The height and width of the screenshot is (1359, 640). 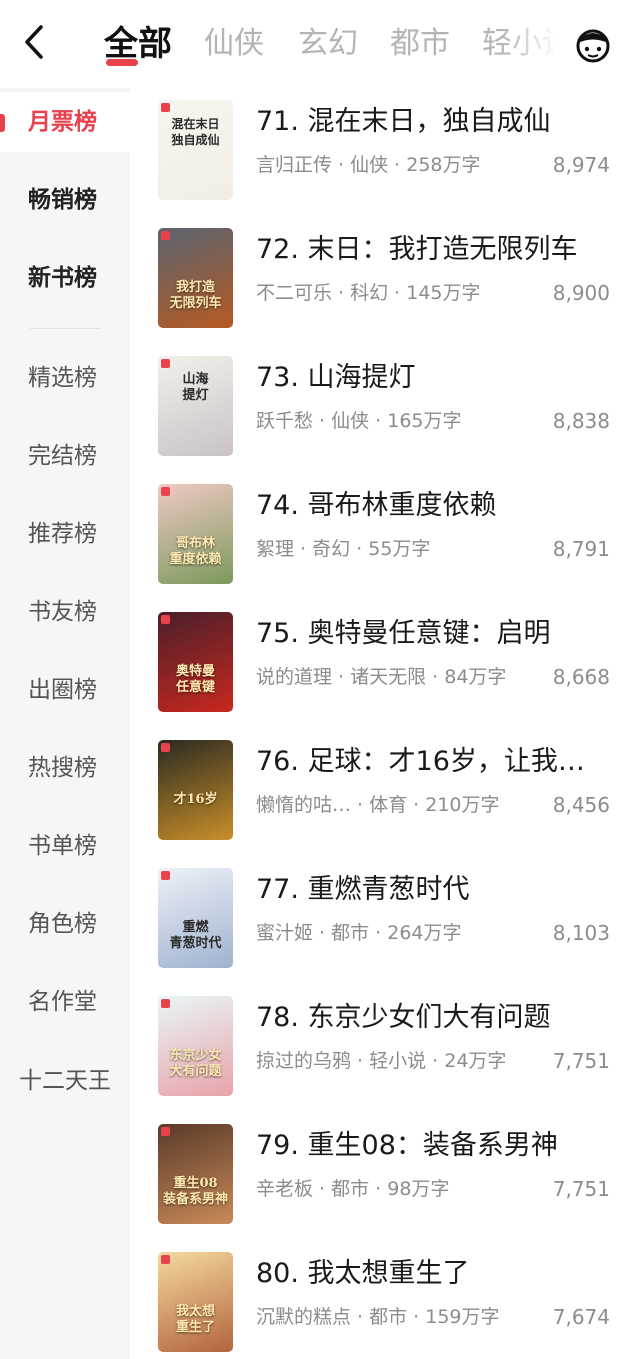 What do you see at coordinates (436, 1274) in the screenshot?
I see `book-title: 80. 我太想重生了` at bounding box center [436, 1274].